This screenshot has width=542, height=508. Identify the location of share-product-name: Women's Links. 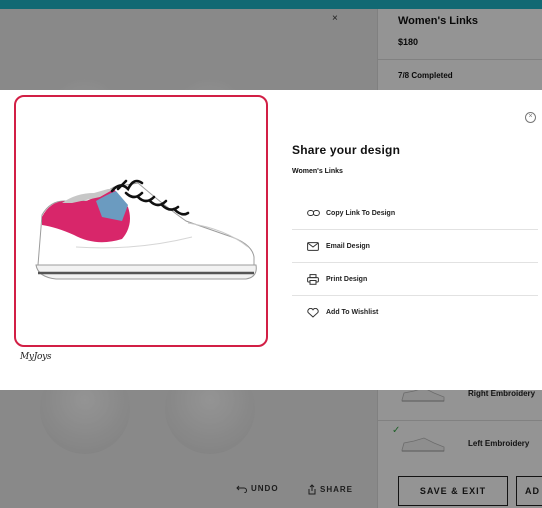
(317, 171).